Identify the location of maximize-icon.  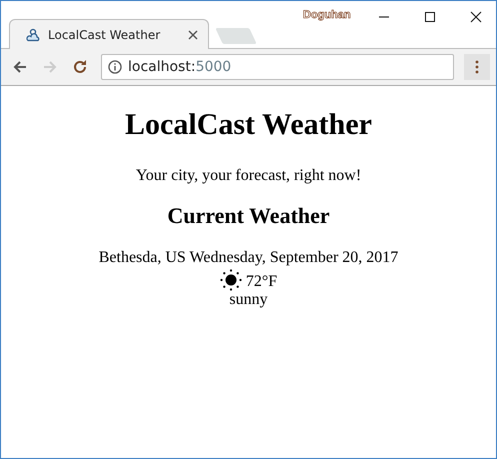
(430, 17).